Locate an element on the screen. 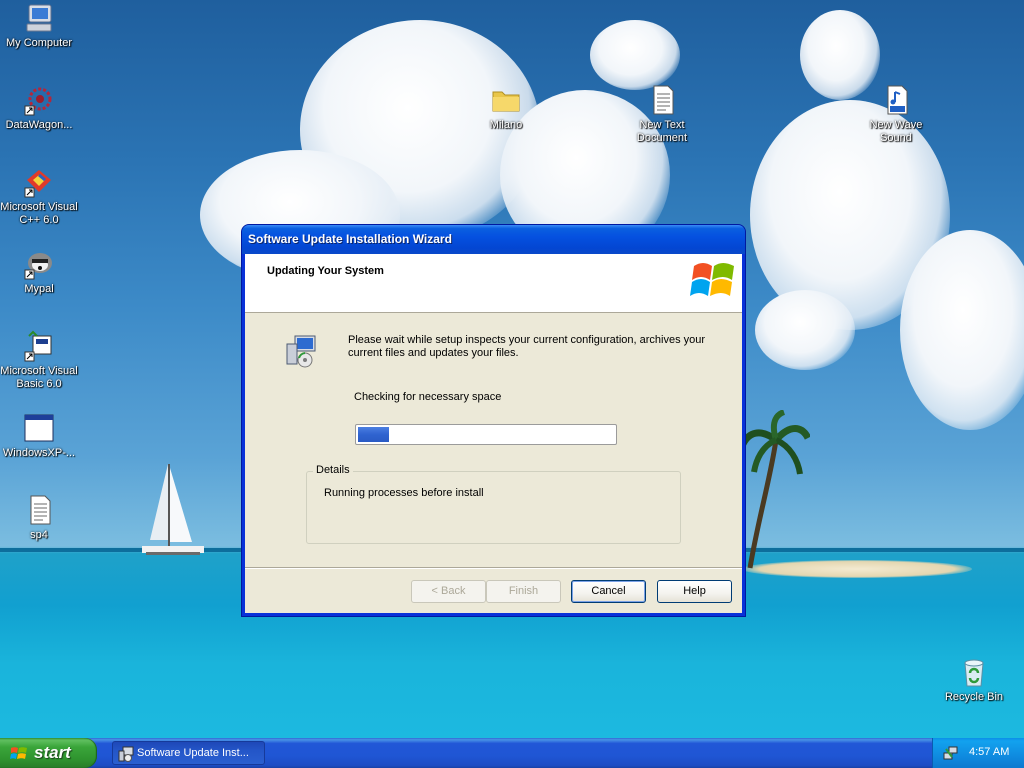  progress-fill is located at coordinates (373, 434).